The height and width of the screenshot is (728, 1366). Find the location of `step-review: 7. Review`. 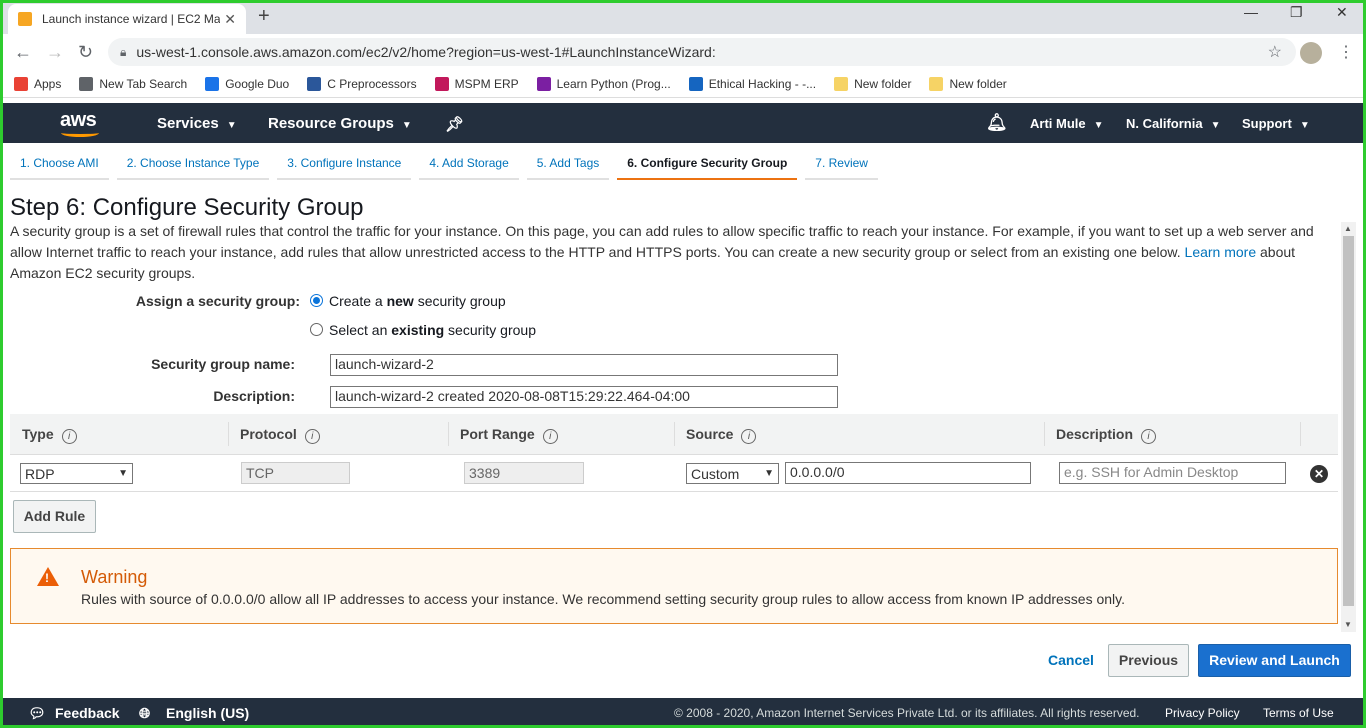

step-review: 7. Review is located at coordinates (841, 165).